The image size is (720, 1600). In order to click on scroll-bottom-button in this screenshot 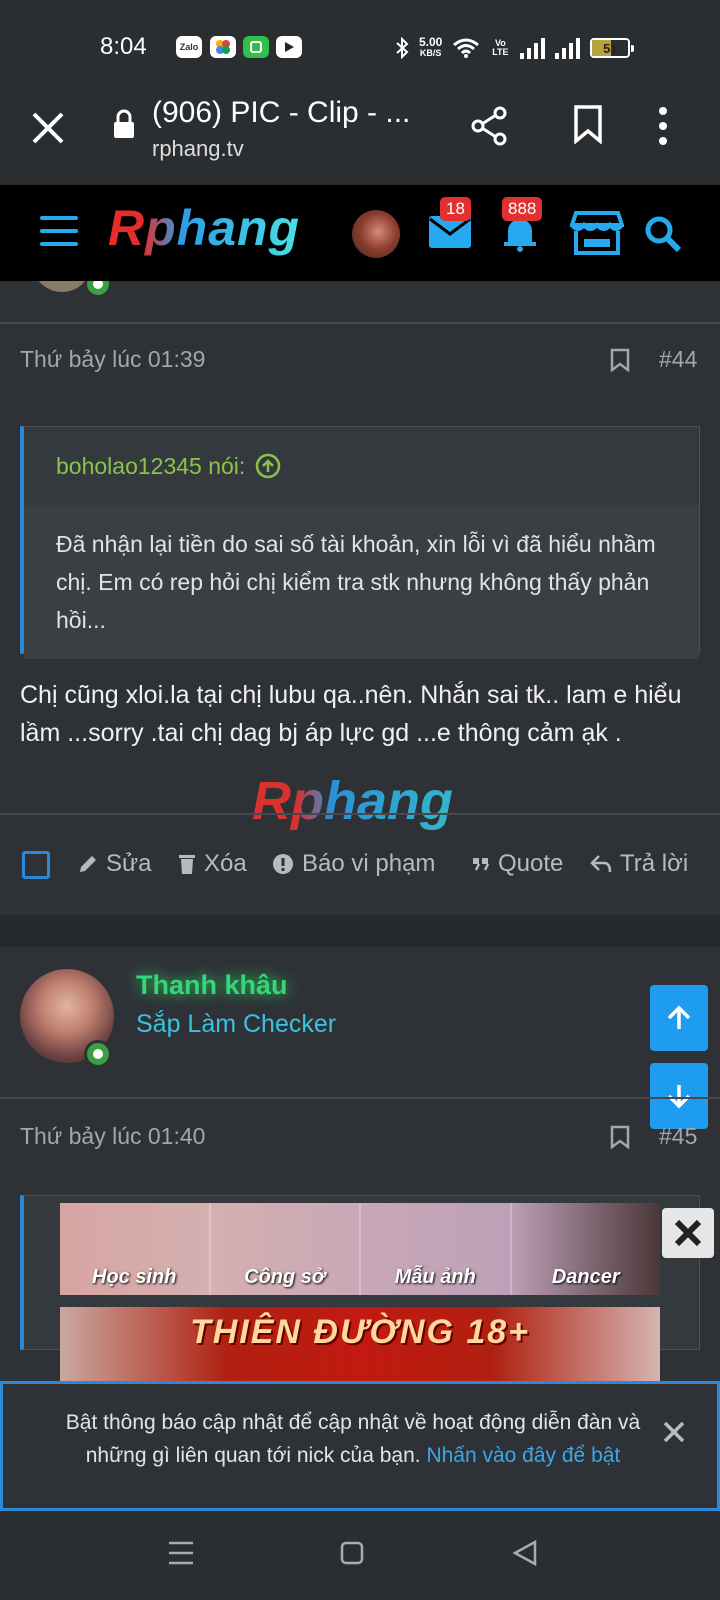, I will do `click(679, 1096)`.